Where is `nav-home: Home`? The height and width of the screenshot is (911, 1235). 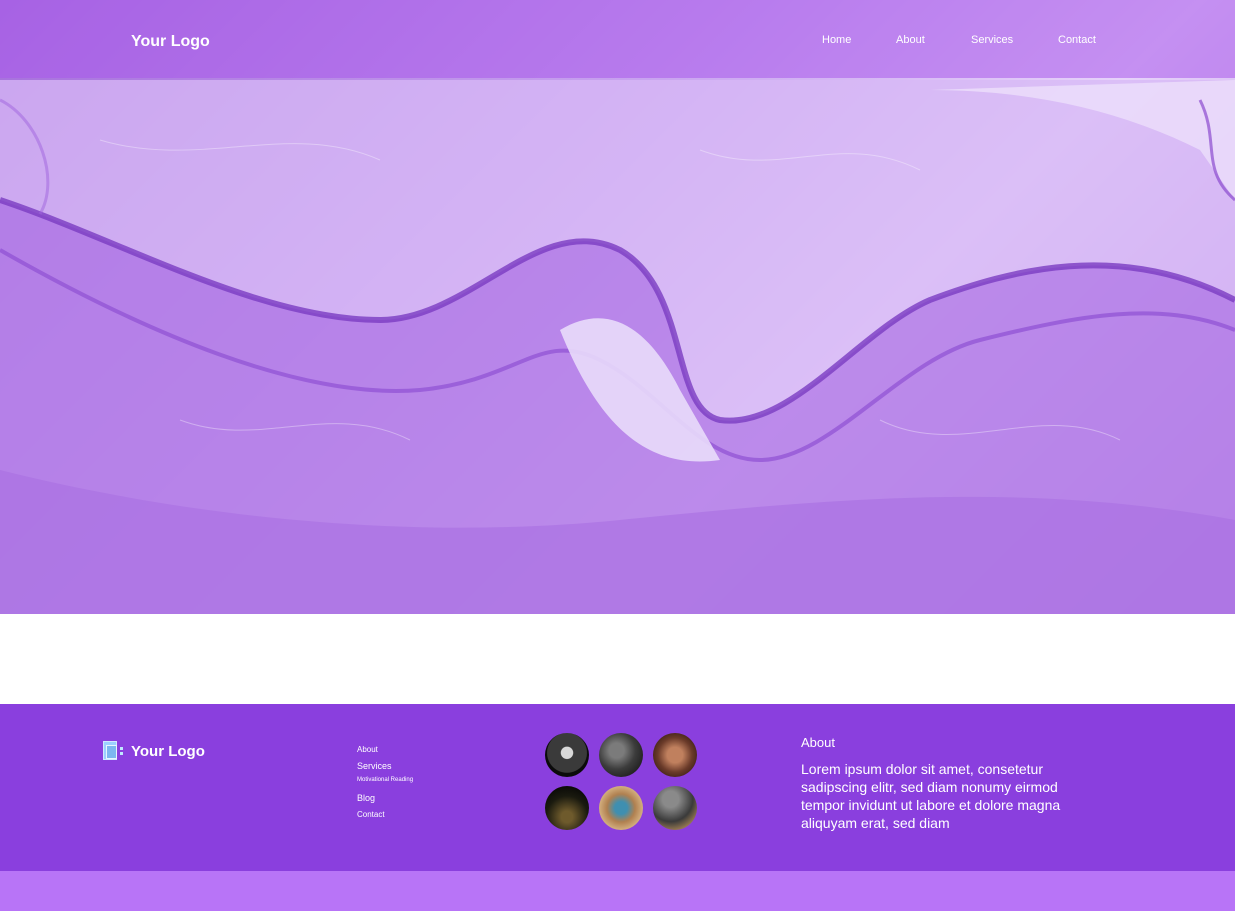 nav-home: Home is located at coordinates (836, 40).